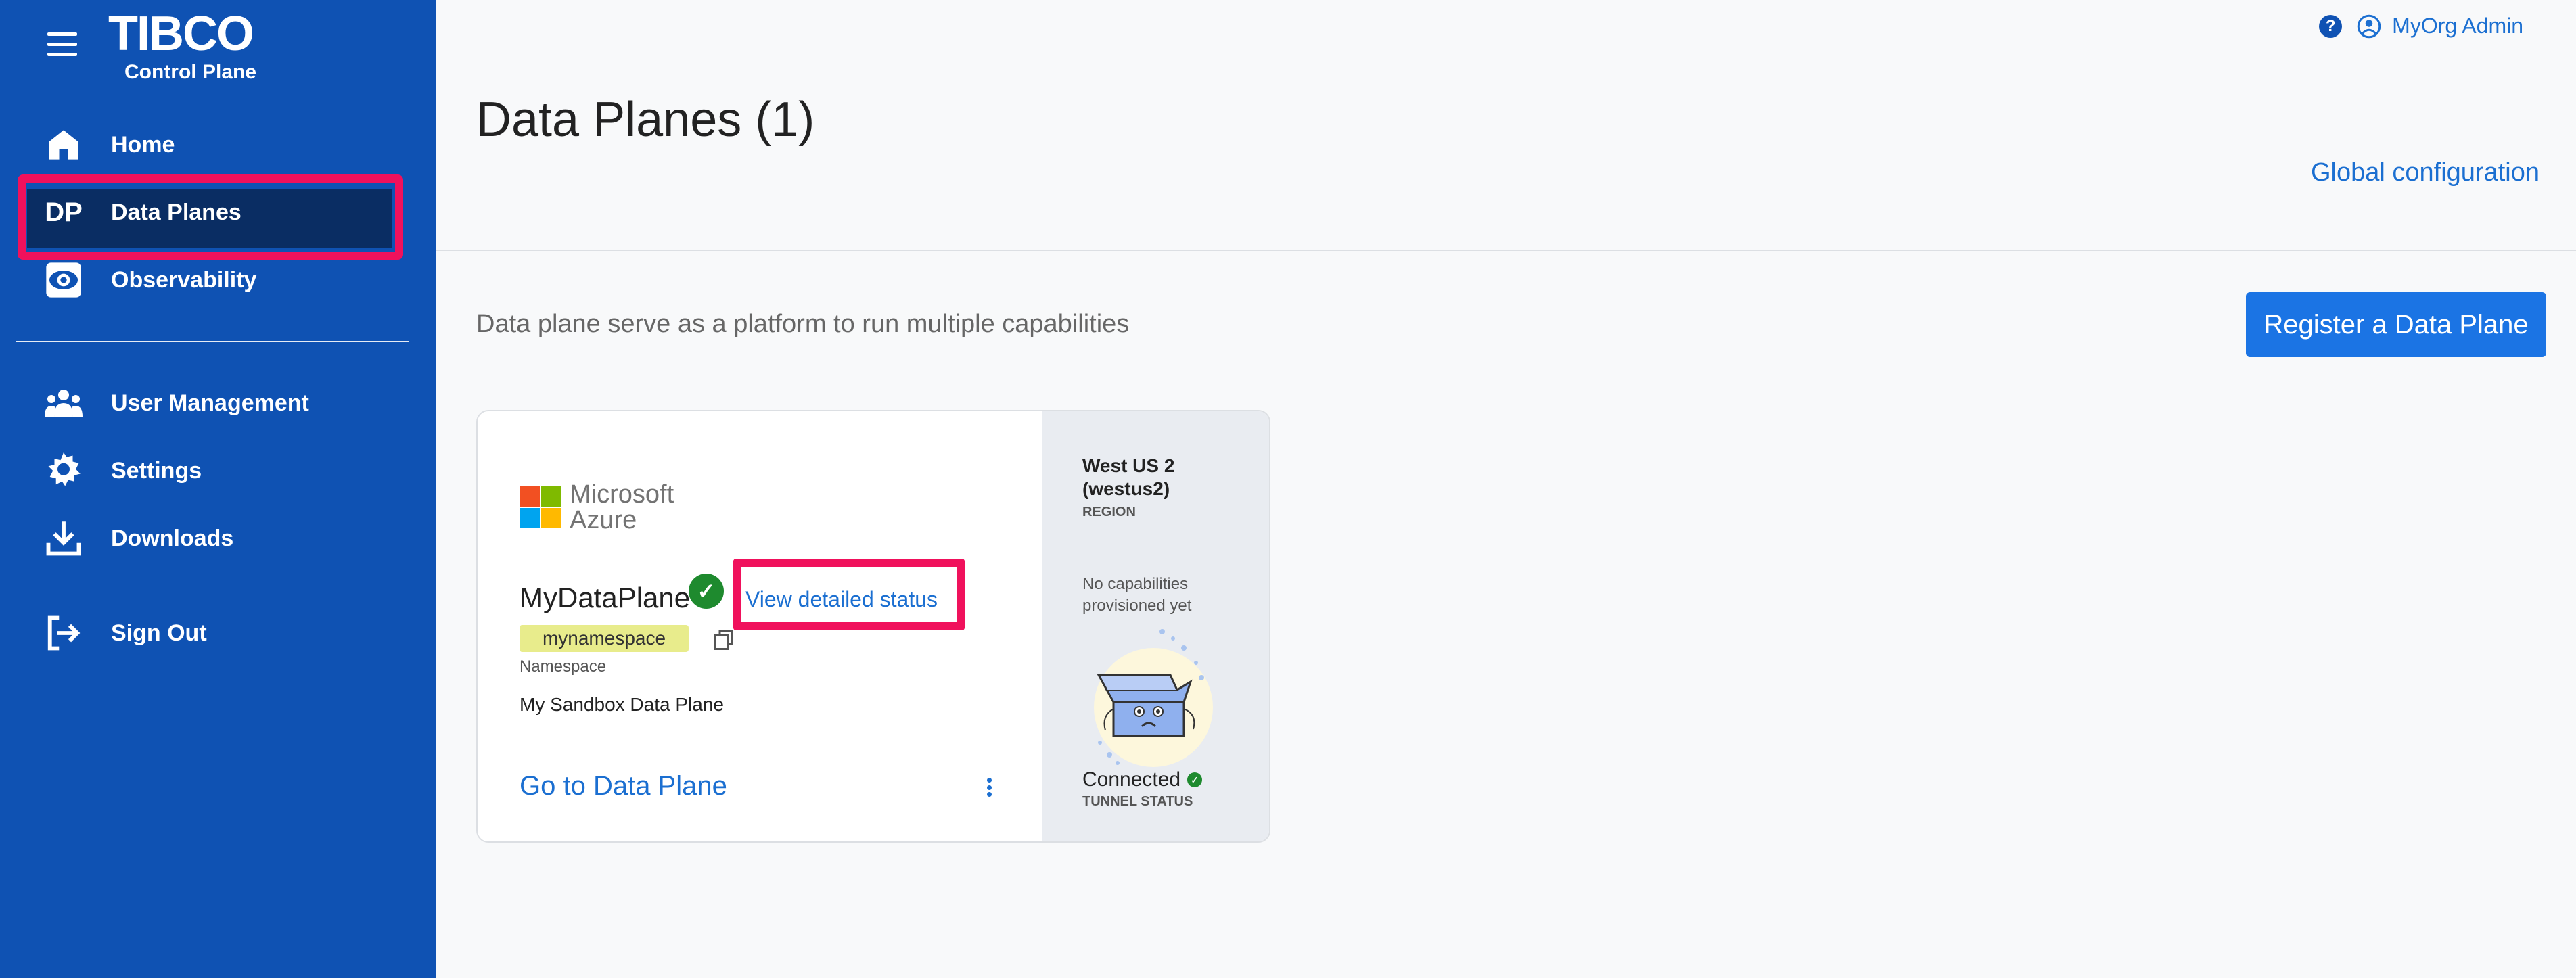 This screenshot has height=978, width=2576. What do you see at coordinates (62, 44) in the screenshot?
I see `hamburger-menu-icon` at bounding box center [62, 44].